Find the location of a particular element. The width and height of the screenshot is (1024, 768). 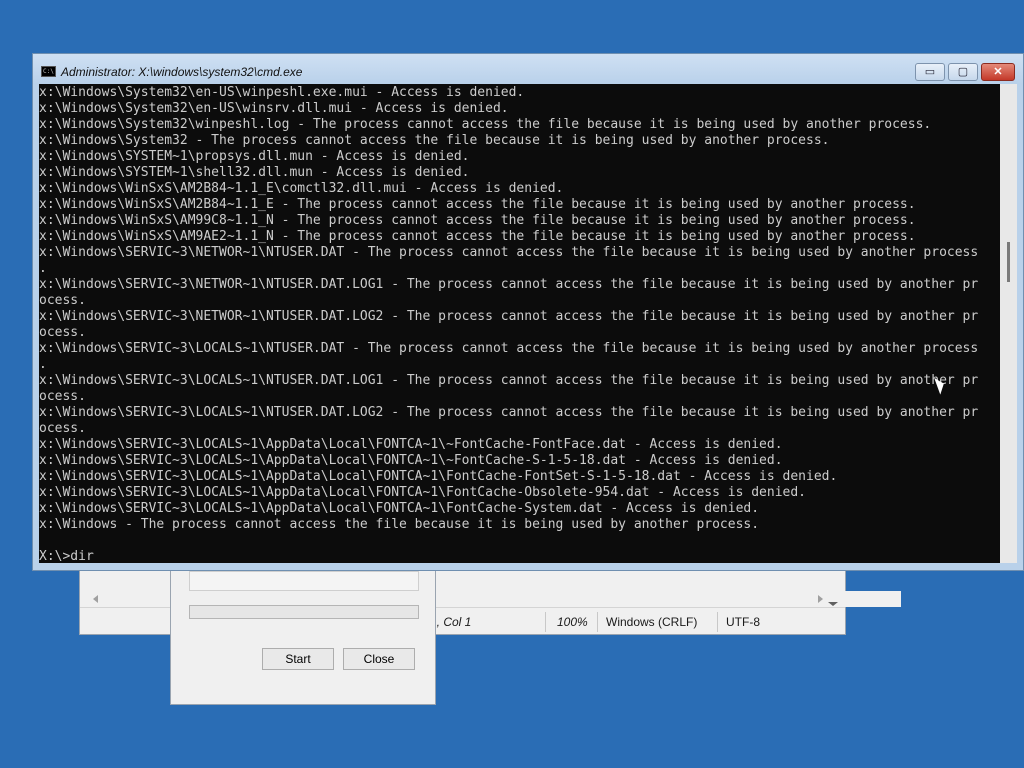

maximize-button: ▢ is located at coordinates (963, 72).